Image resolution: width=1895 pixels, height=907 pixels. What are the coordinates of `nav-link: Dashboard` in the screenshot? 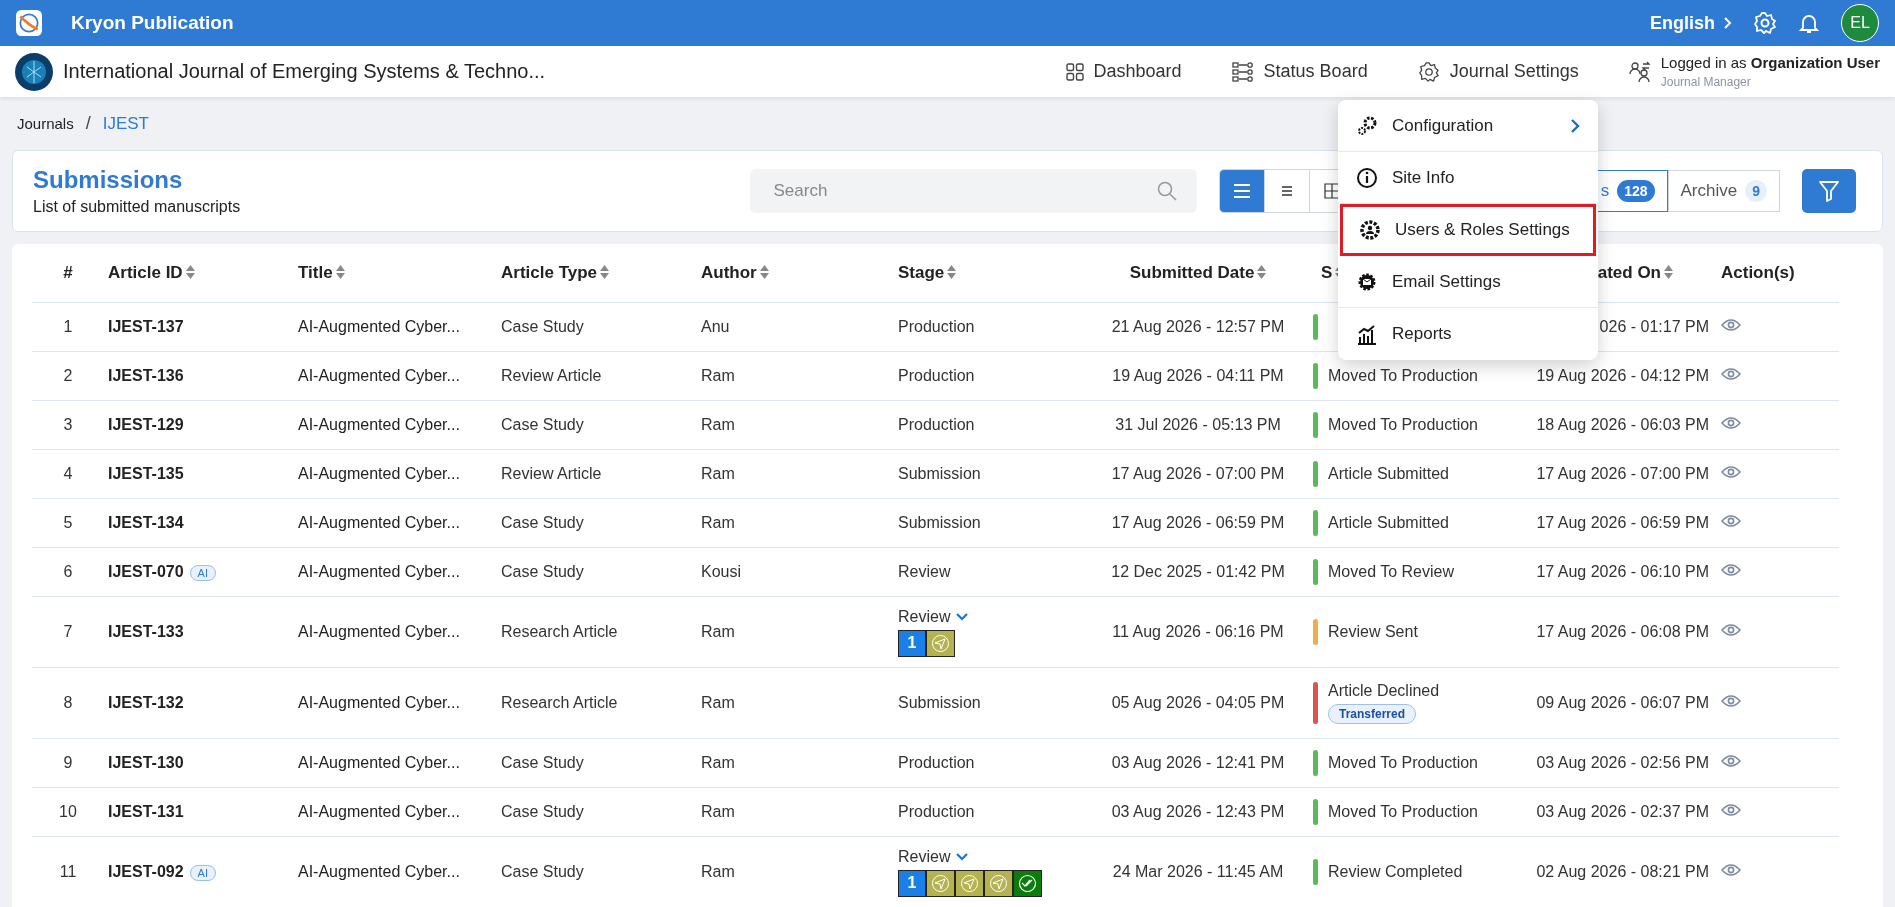 It's located at (1123, 71).